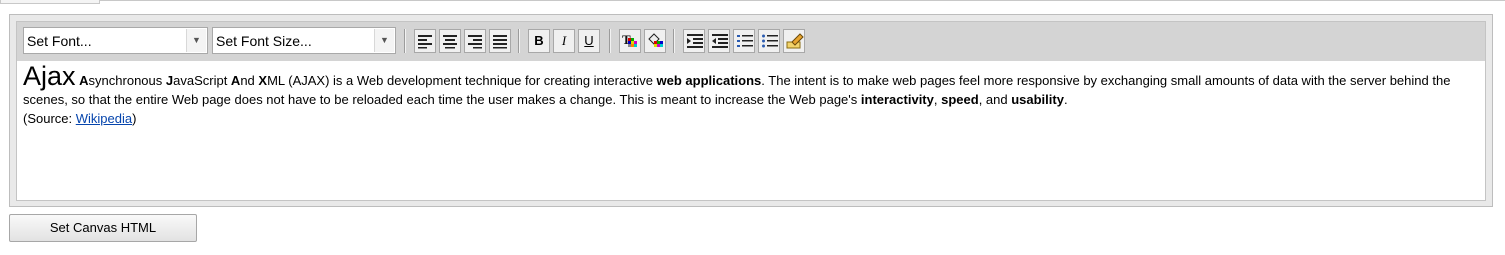  I want to click on text-color-icon: T, so click(629, 40).